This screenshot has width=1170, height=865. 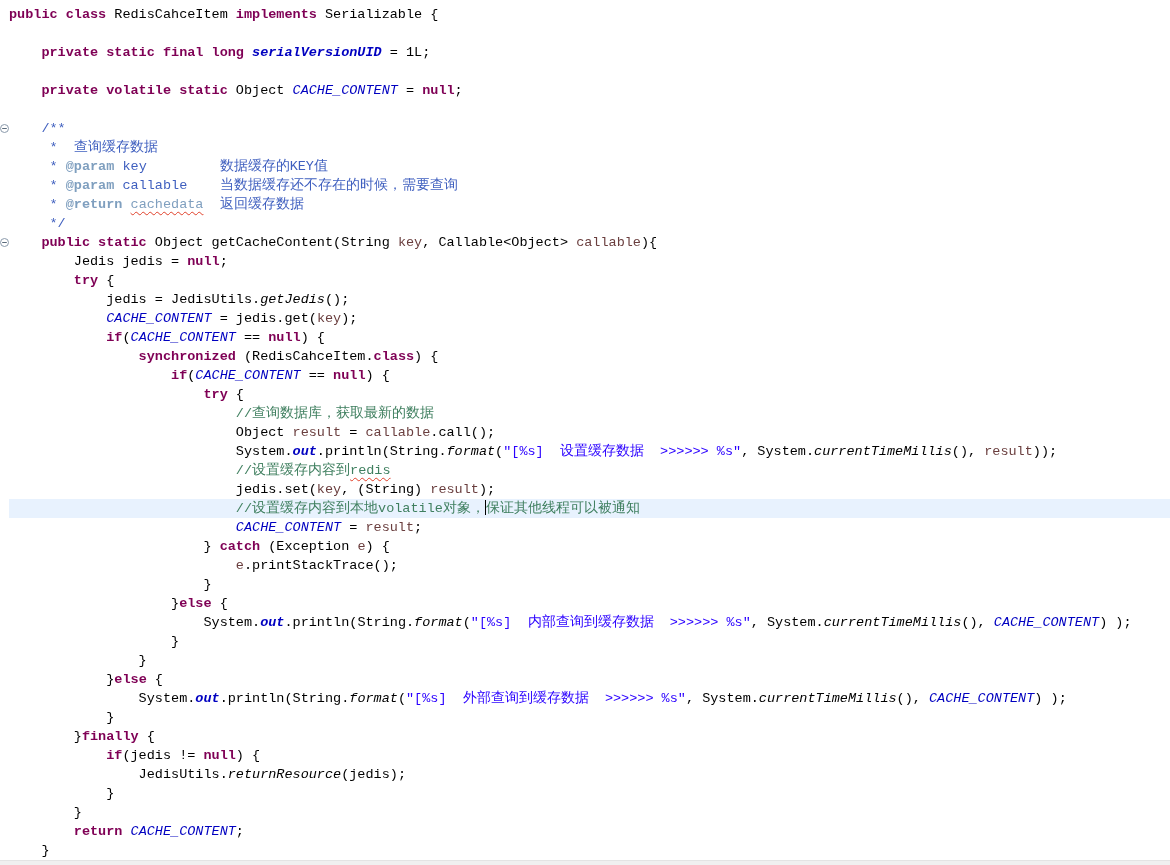 What do you see at coordinates (232, 319) in the screenshot?
I see `code-line: CACHE_CONTENT = jedis.get(key);` at bounding box center [232, 319].